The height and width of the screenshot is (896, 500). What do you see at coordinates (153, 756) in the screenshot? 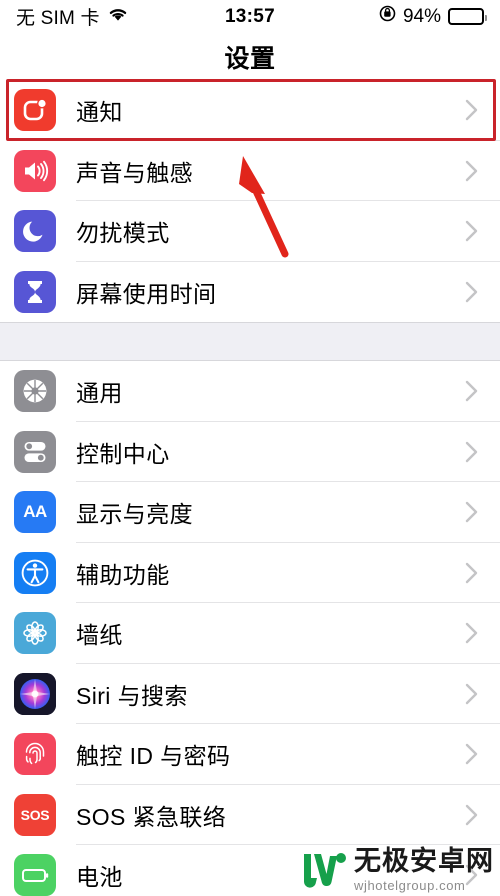
I see `settings-row-label: 触控 ID 与密码` at bounding box center [153, 756].